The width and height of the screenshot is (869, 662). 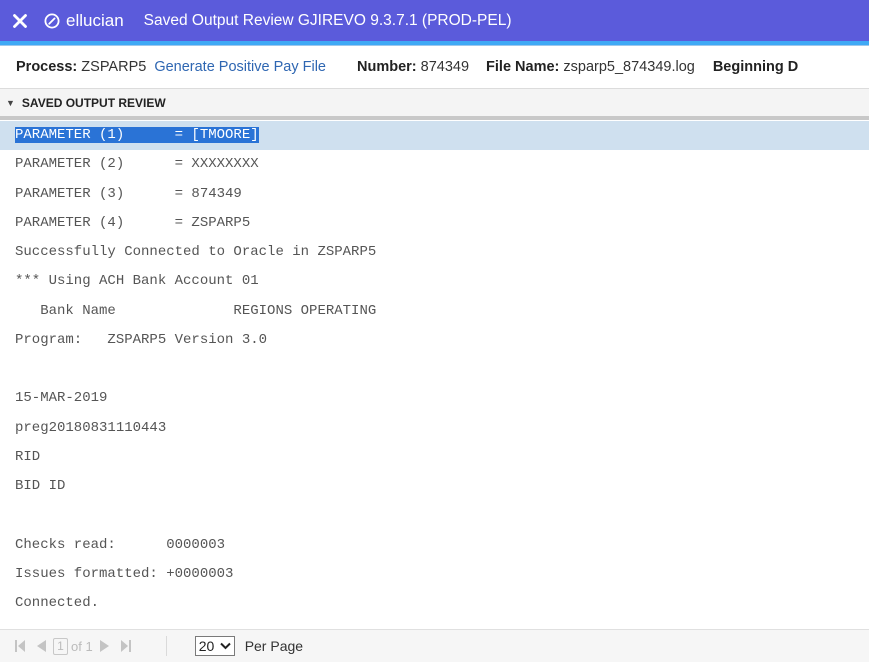 I want to click on last-page-icon, so click(x=125, y=646).